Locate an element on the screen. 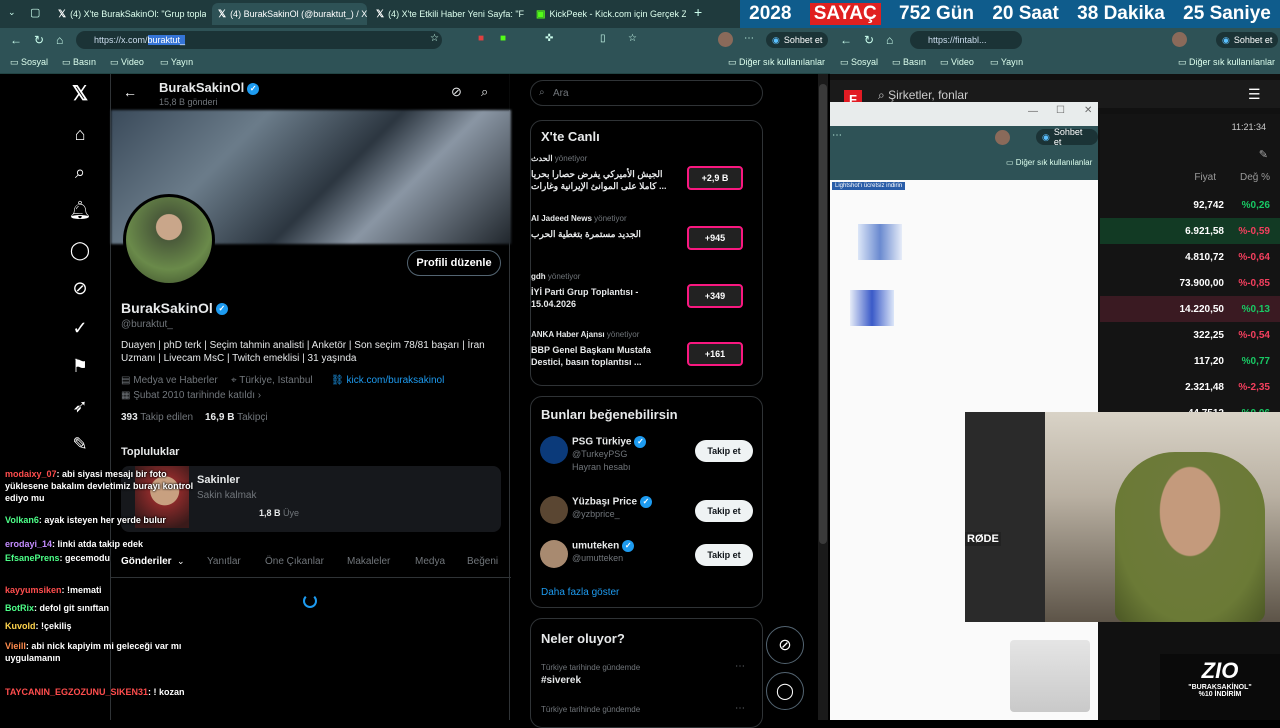 The height and width of the screenshot is (728, 1280). tab-articles: Makaleler is located at coordinates (368, 561).